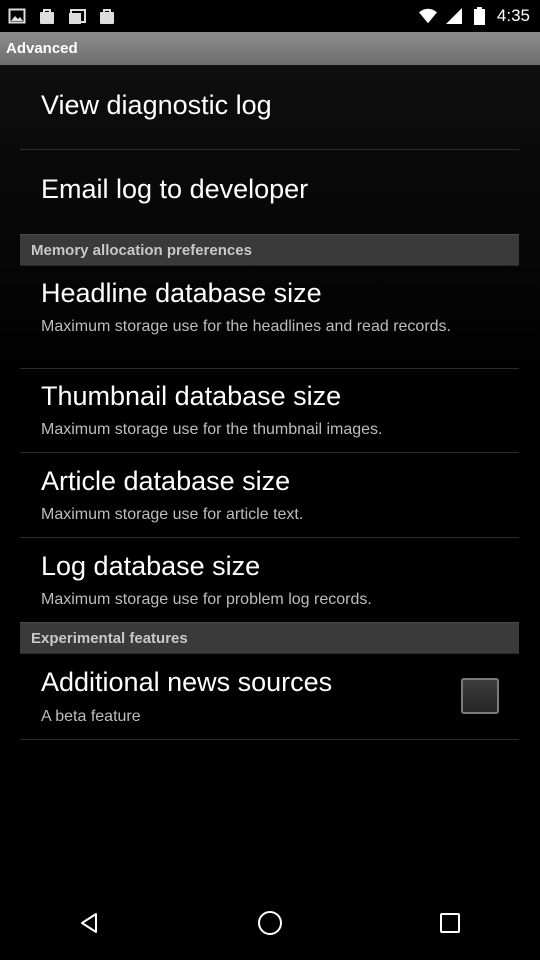  Describe the element at coordinates (156, 105) in the screenshot. I see `item-title: View diagnostic log` at that location.